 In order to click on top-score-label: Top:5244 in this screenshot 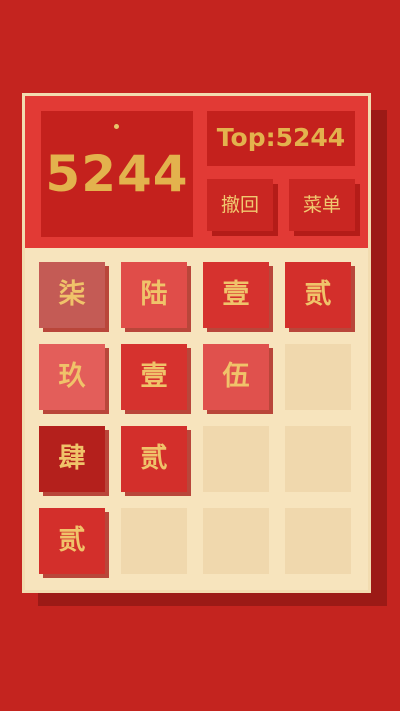, I will do `click(281, 137)`.